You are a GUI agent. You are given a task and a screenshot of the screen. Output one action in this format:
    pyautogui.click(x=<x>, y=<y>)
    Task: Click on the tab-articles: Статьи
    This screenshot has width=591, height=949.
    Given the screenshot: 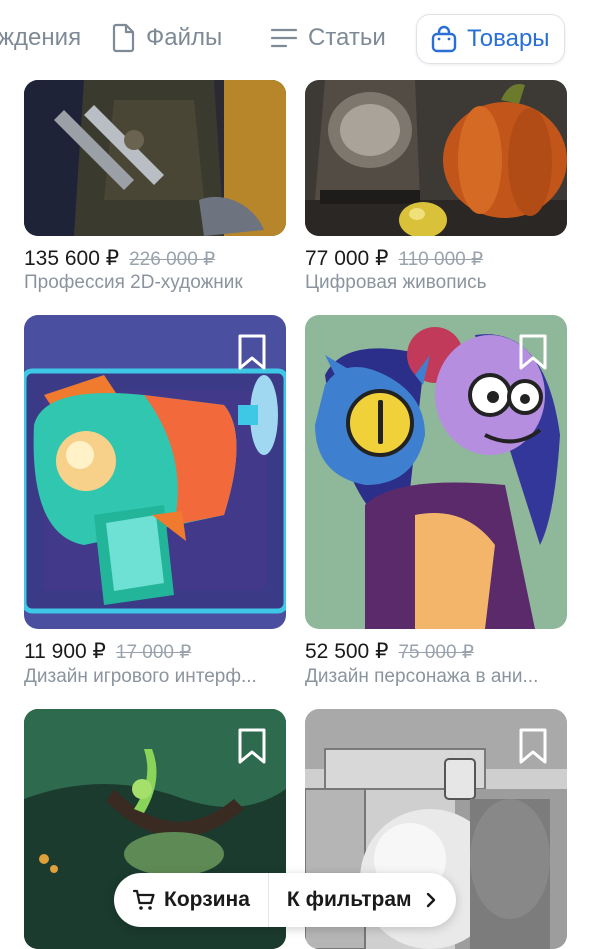 What is the action you would take?
    pyautogui.click(x=328, y=38)
    